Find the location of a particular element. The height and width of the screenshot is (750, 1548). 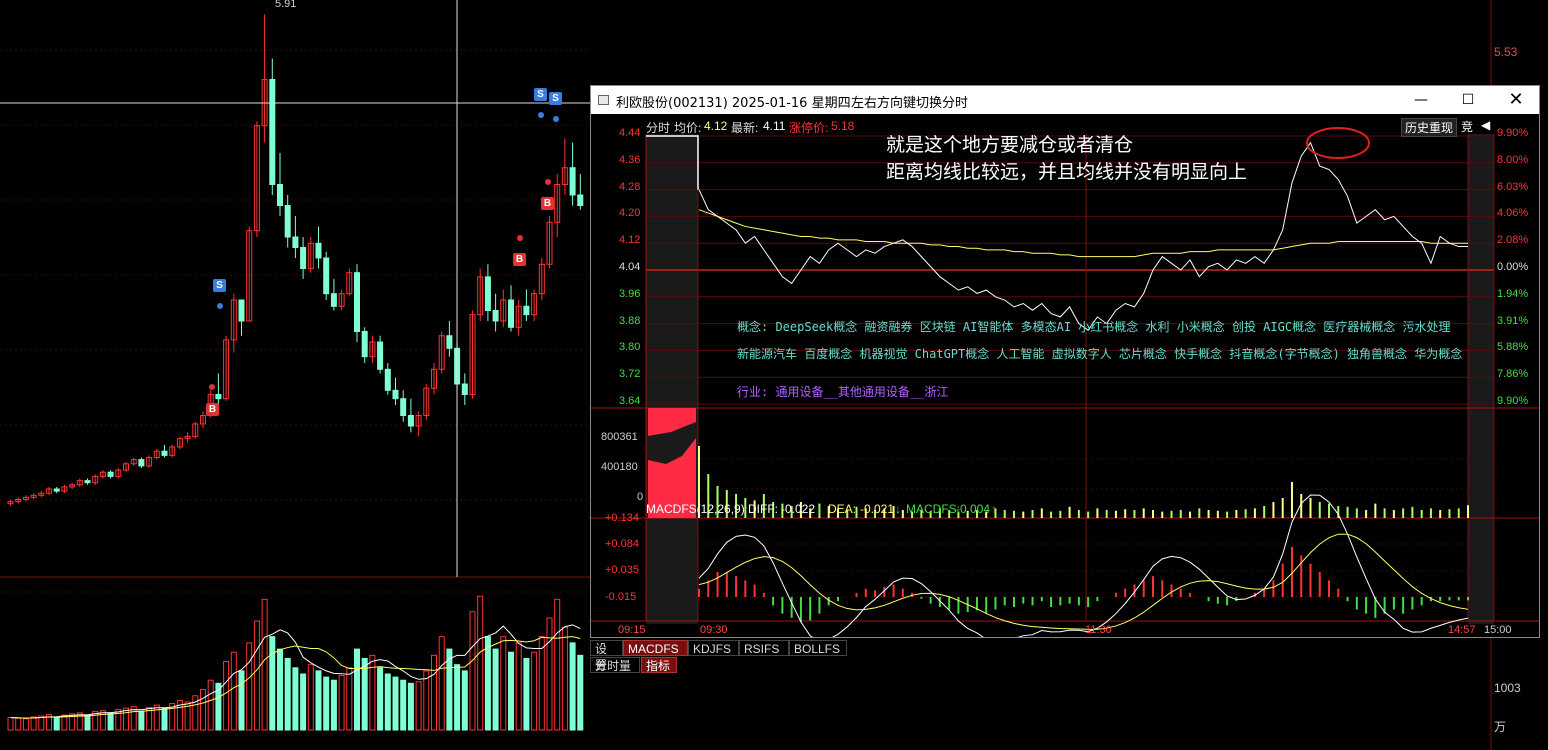

close-icon: ✕ is located at coordinates (1516, 100).